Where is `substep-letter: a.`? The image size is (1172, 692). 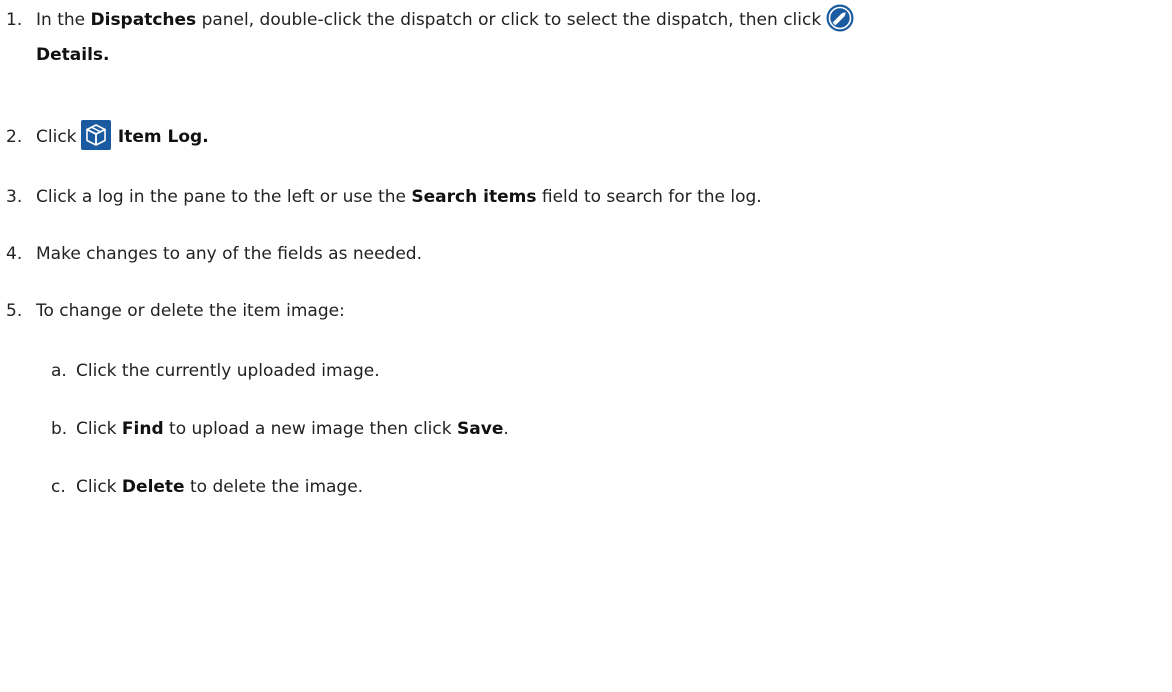
substep-letter: a. is located at coordinates (59, 371).